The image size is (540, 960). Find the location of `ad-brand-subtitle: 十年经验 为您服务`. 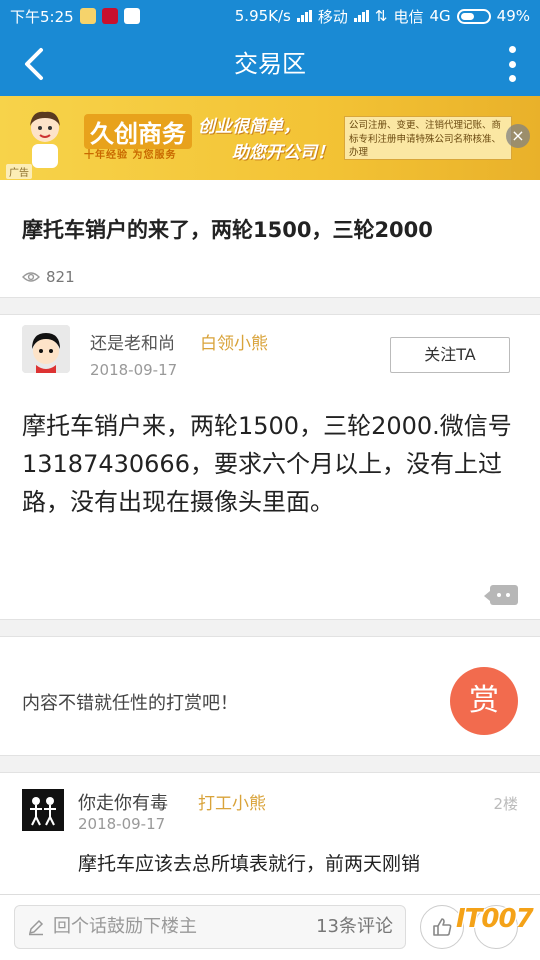

ad-brand-subtitle: 十年经验 为您服务 is located at coordinates (130, 155).